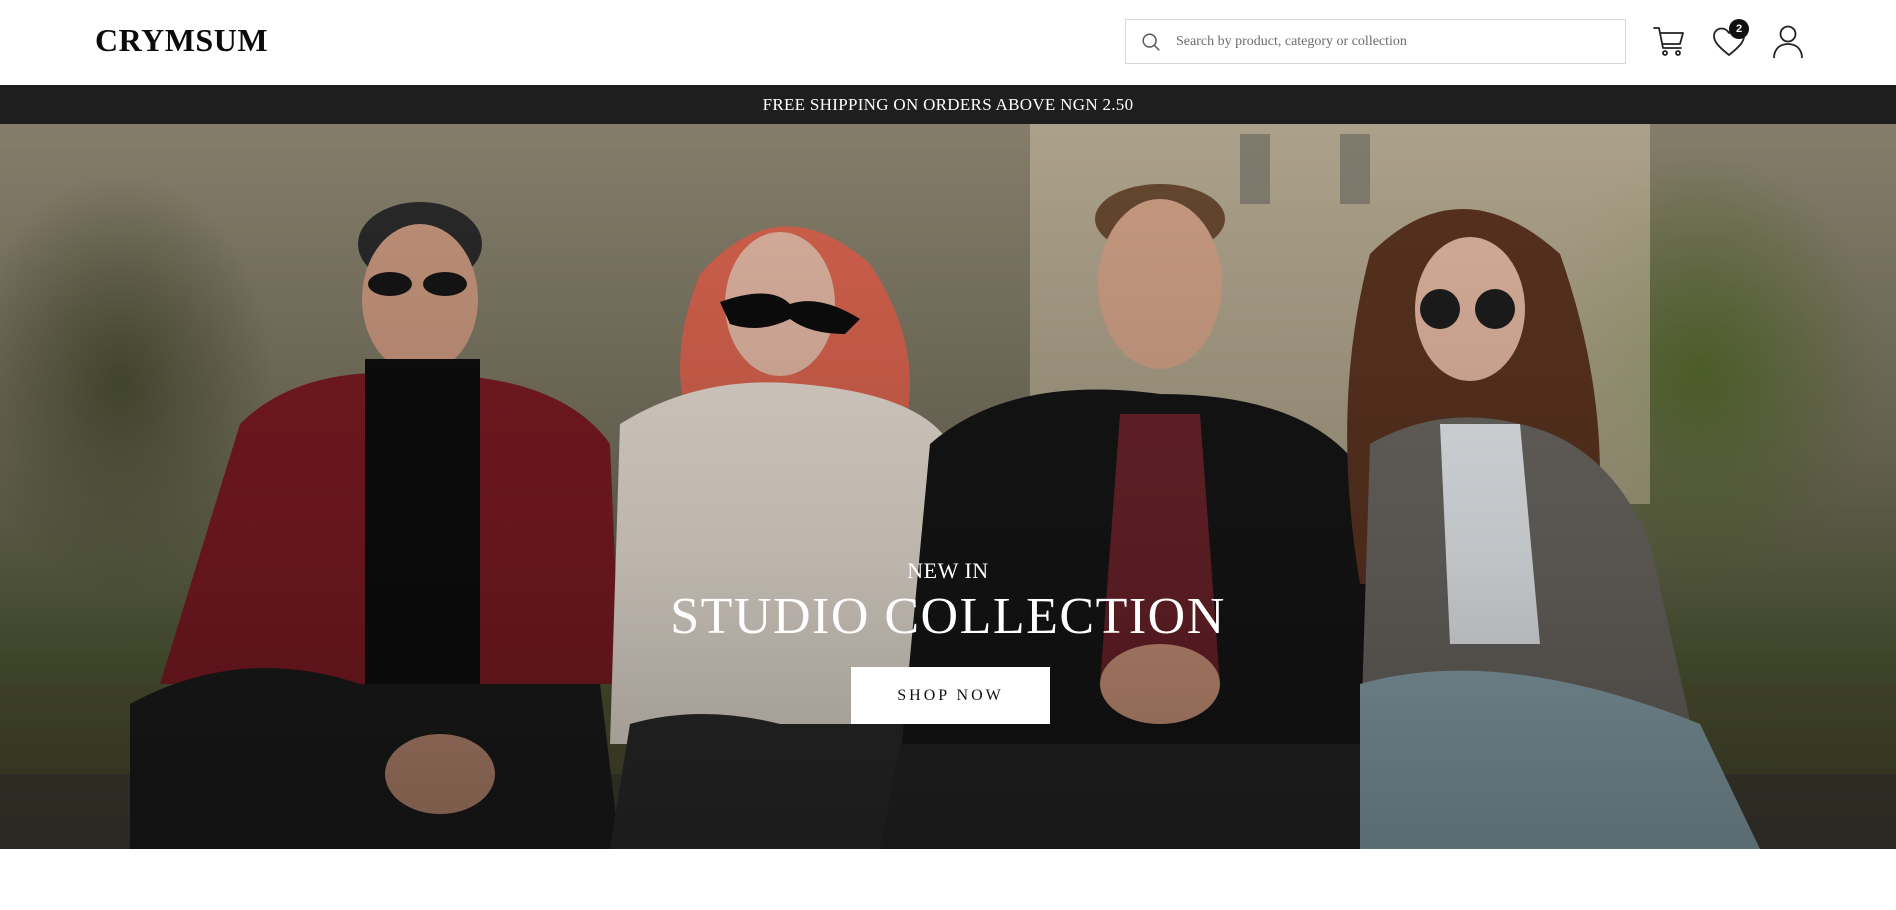 This screenshot has width=1896, height=910. I want to click on search-bar, so click(1375, 41).